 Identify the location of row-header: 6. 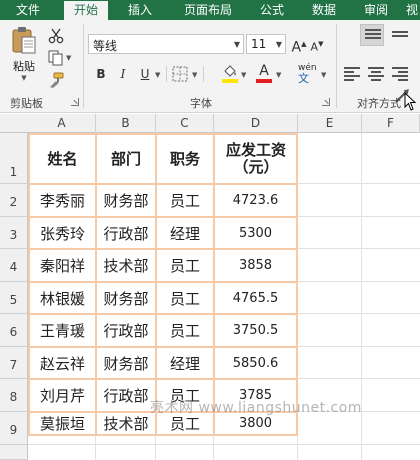
(13, 330).